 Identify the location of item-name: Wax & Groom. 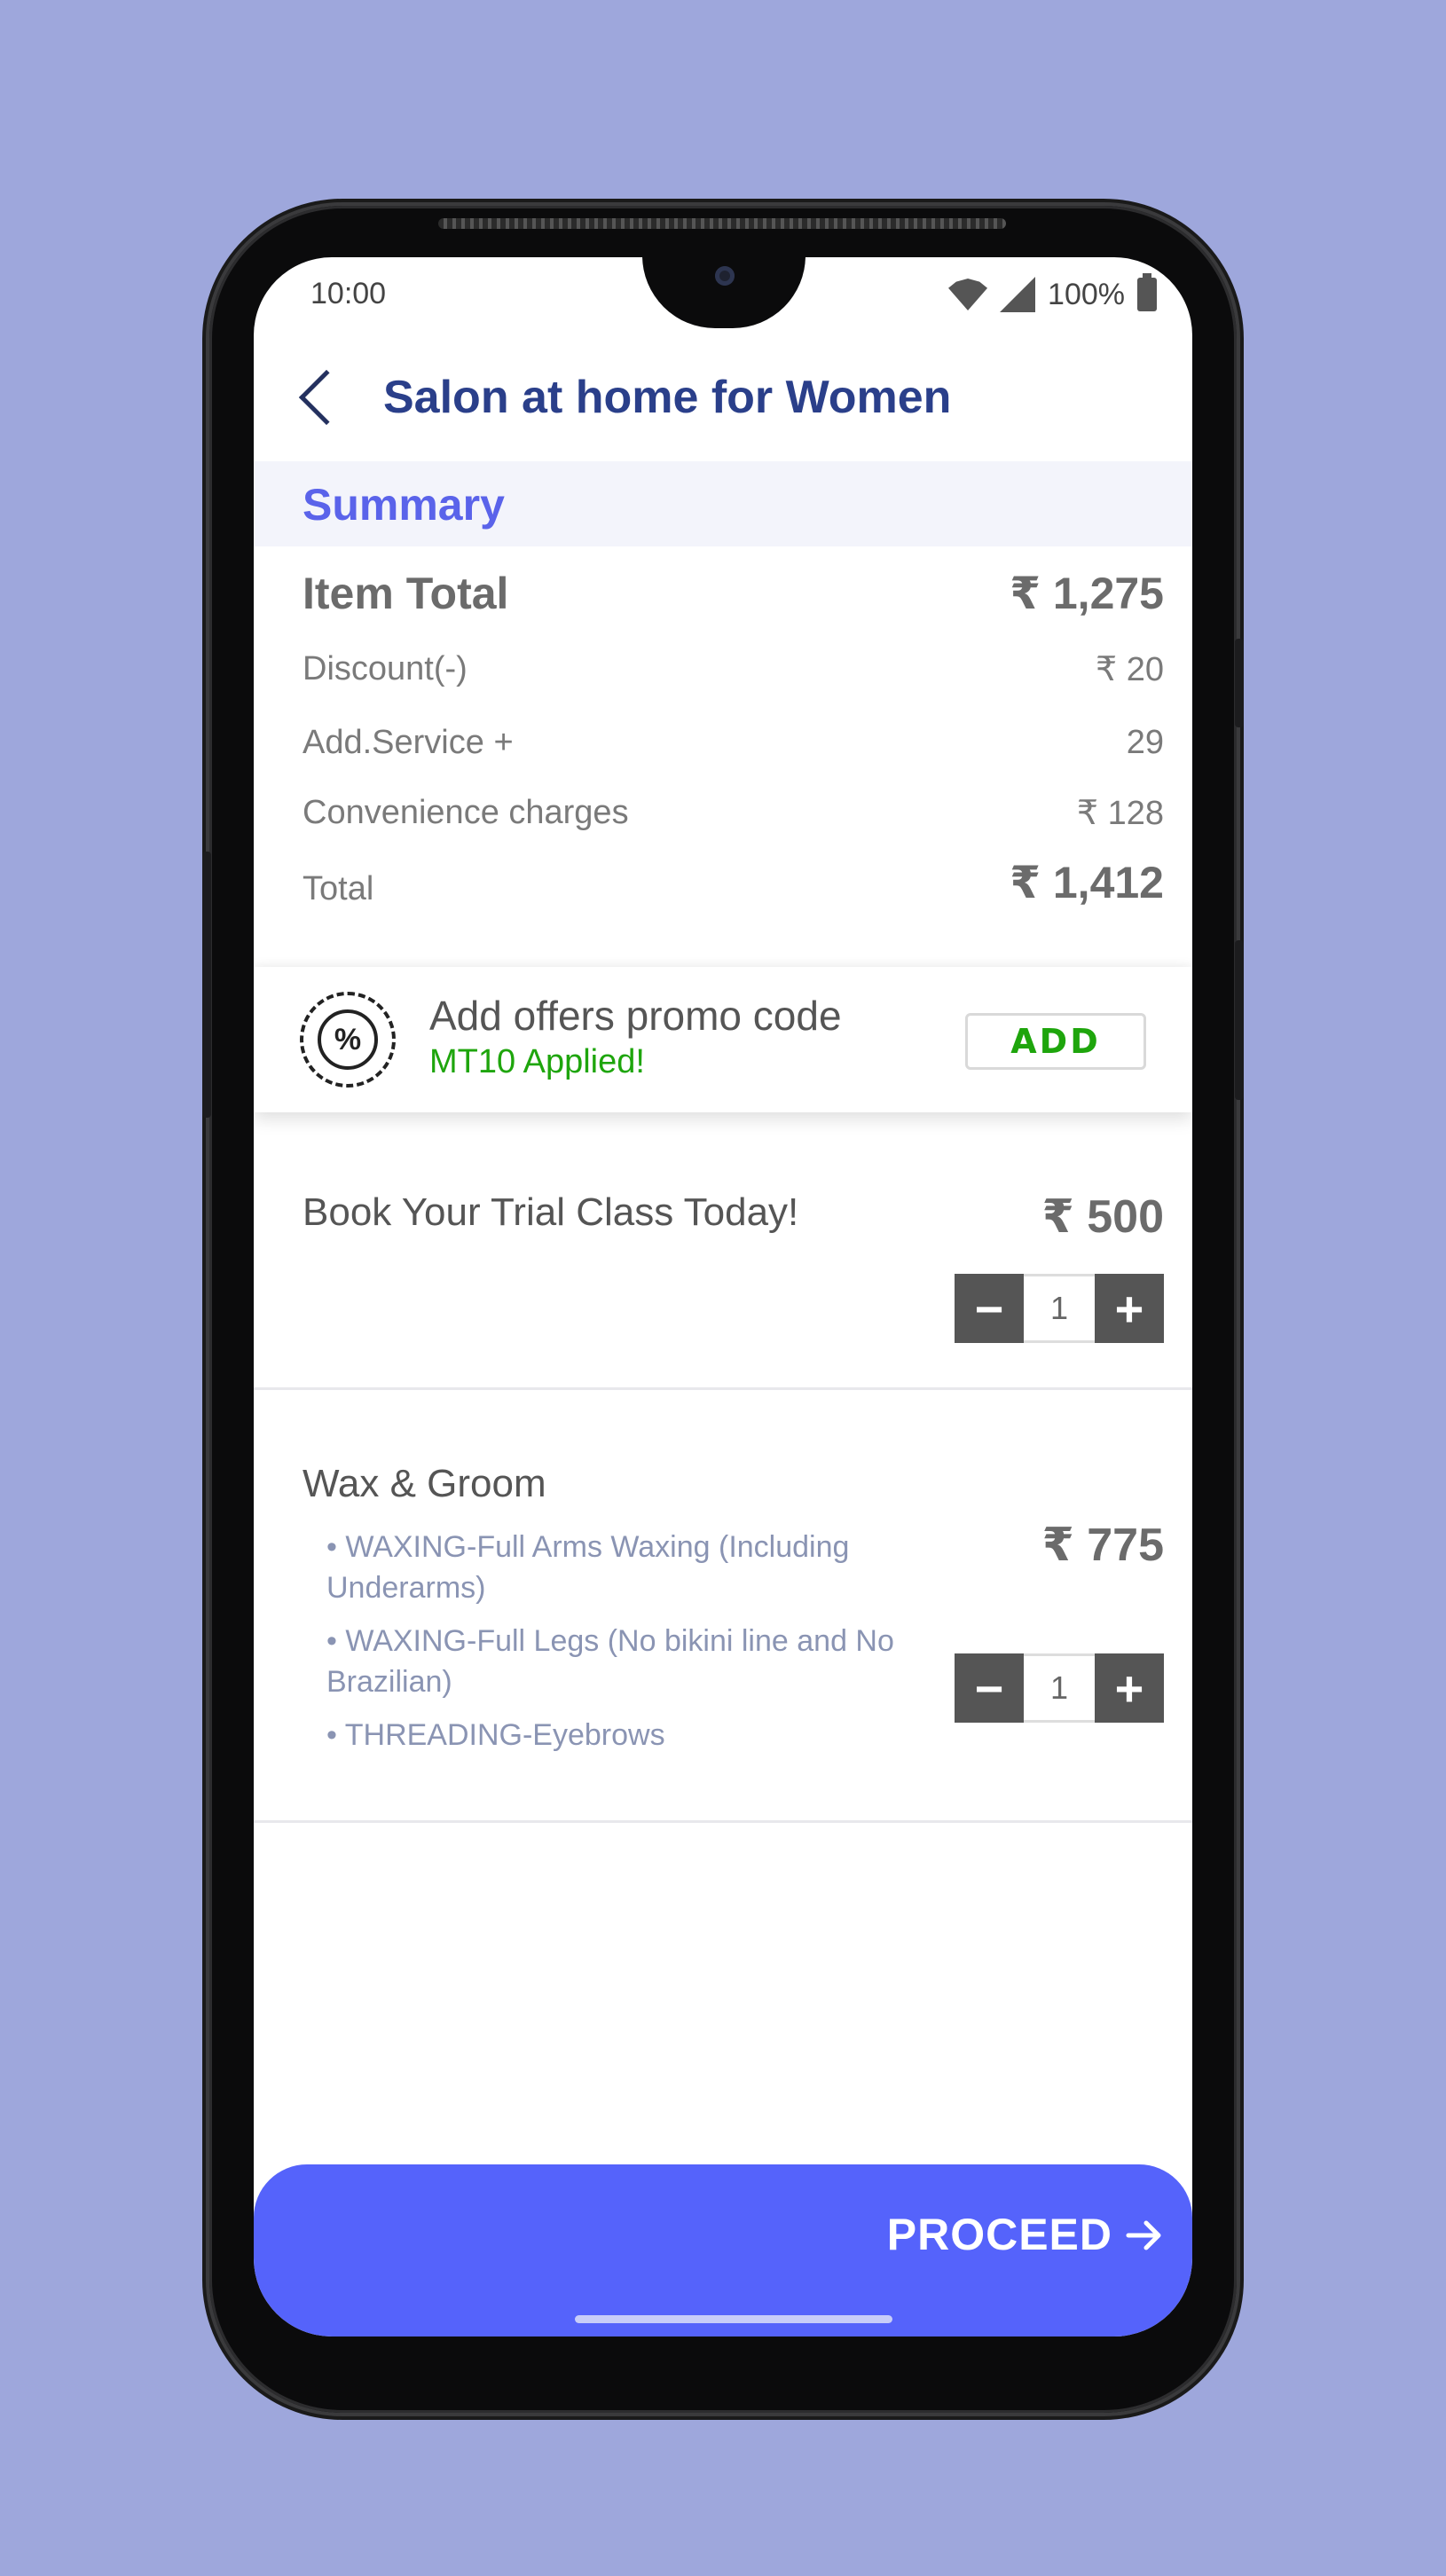
(424, 1483).